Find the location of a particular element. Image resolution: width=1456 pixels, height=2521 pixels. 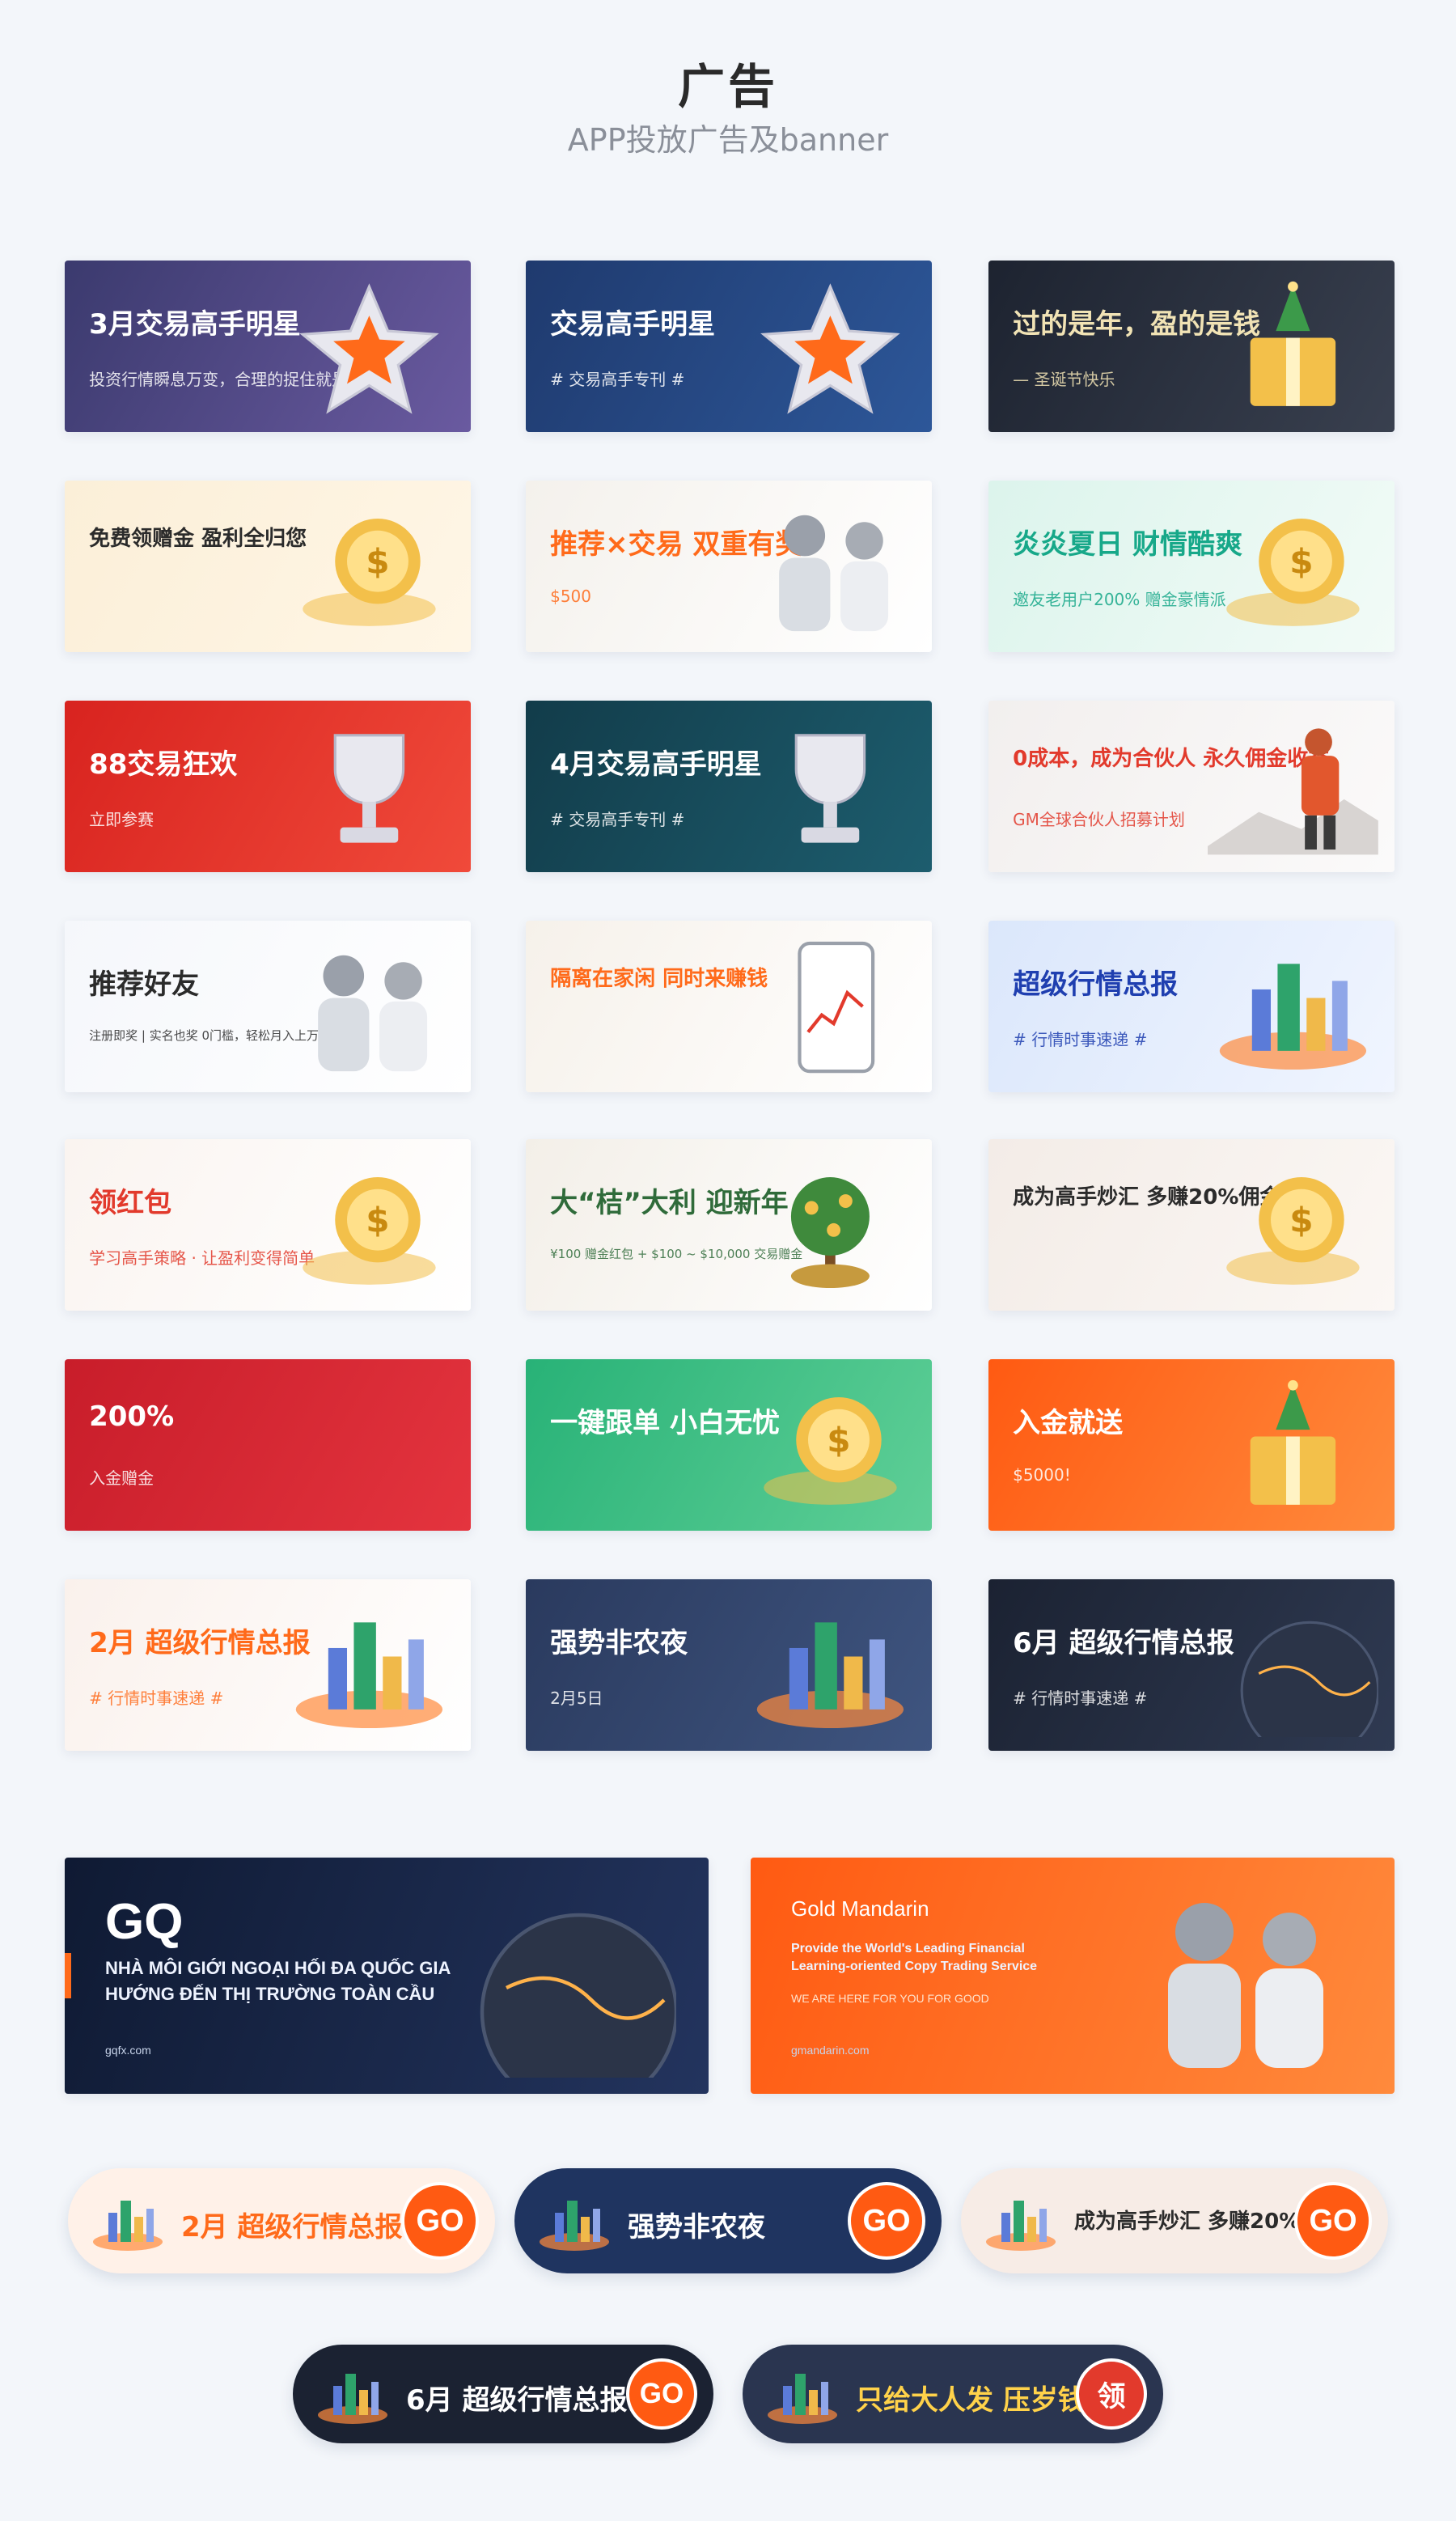

pill-banner: 2月 超级行情总报 GO is located at coordinates (281, 2220).